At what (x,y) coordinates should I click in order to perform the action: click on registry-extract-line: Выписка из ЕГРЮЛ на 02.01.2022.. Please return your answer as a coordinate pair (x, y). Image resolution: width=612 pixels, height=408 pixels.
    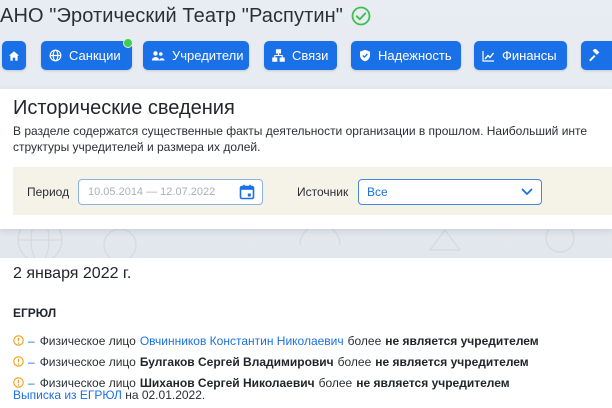
    Looking at the image, I should click on (109, 395).